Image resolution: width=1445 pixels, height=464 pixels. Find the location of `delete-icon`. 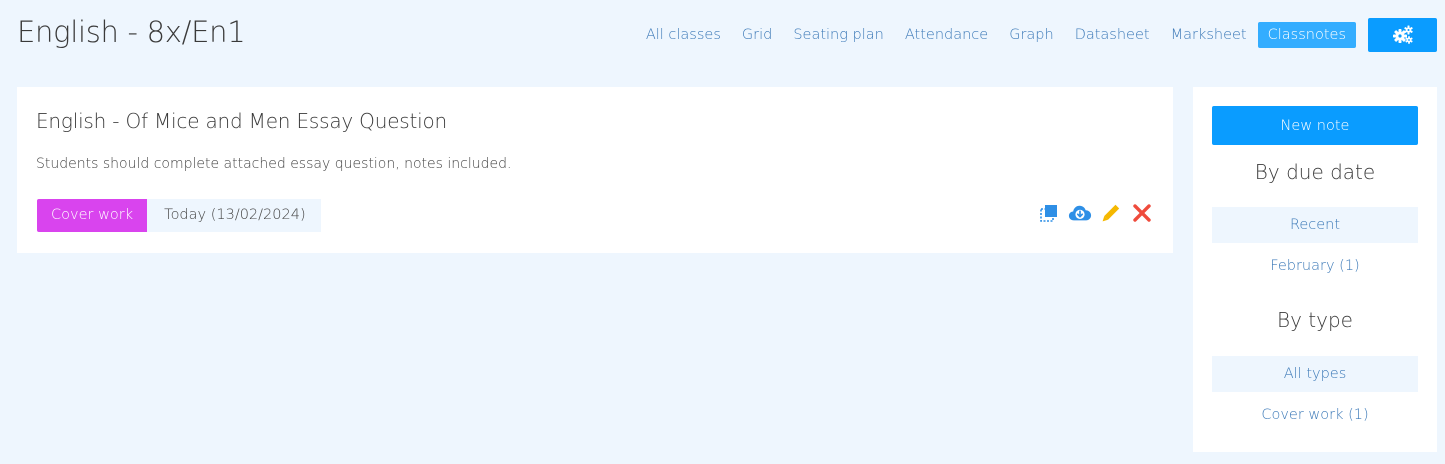

delete-icon is located at coordinates (1142, 213).